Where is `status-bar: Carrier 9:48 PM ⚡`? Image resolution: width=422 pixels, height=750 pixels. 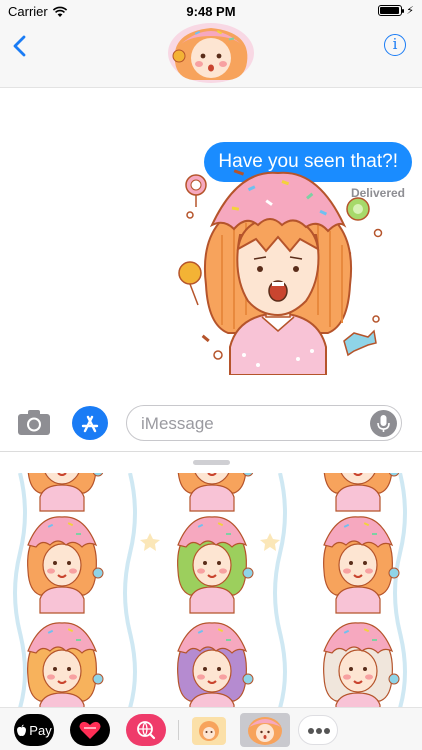
status-bar: Carrier 9:48 PM ⚡ is located at coordinates (211, 11).